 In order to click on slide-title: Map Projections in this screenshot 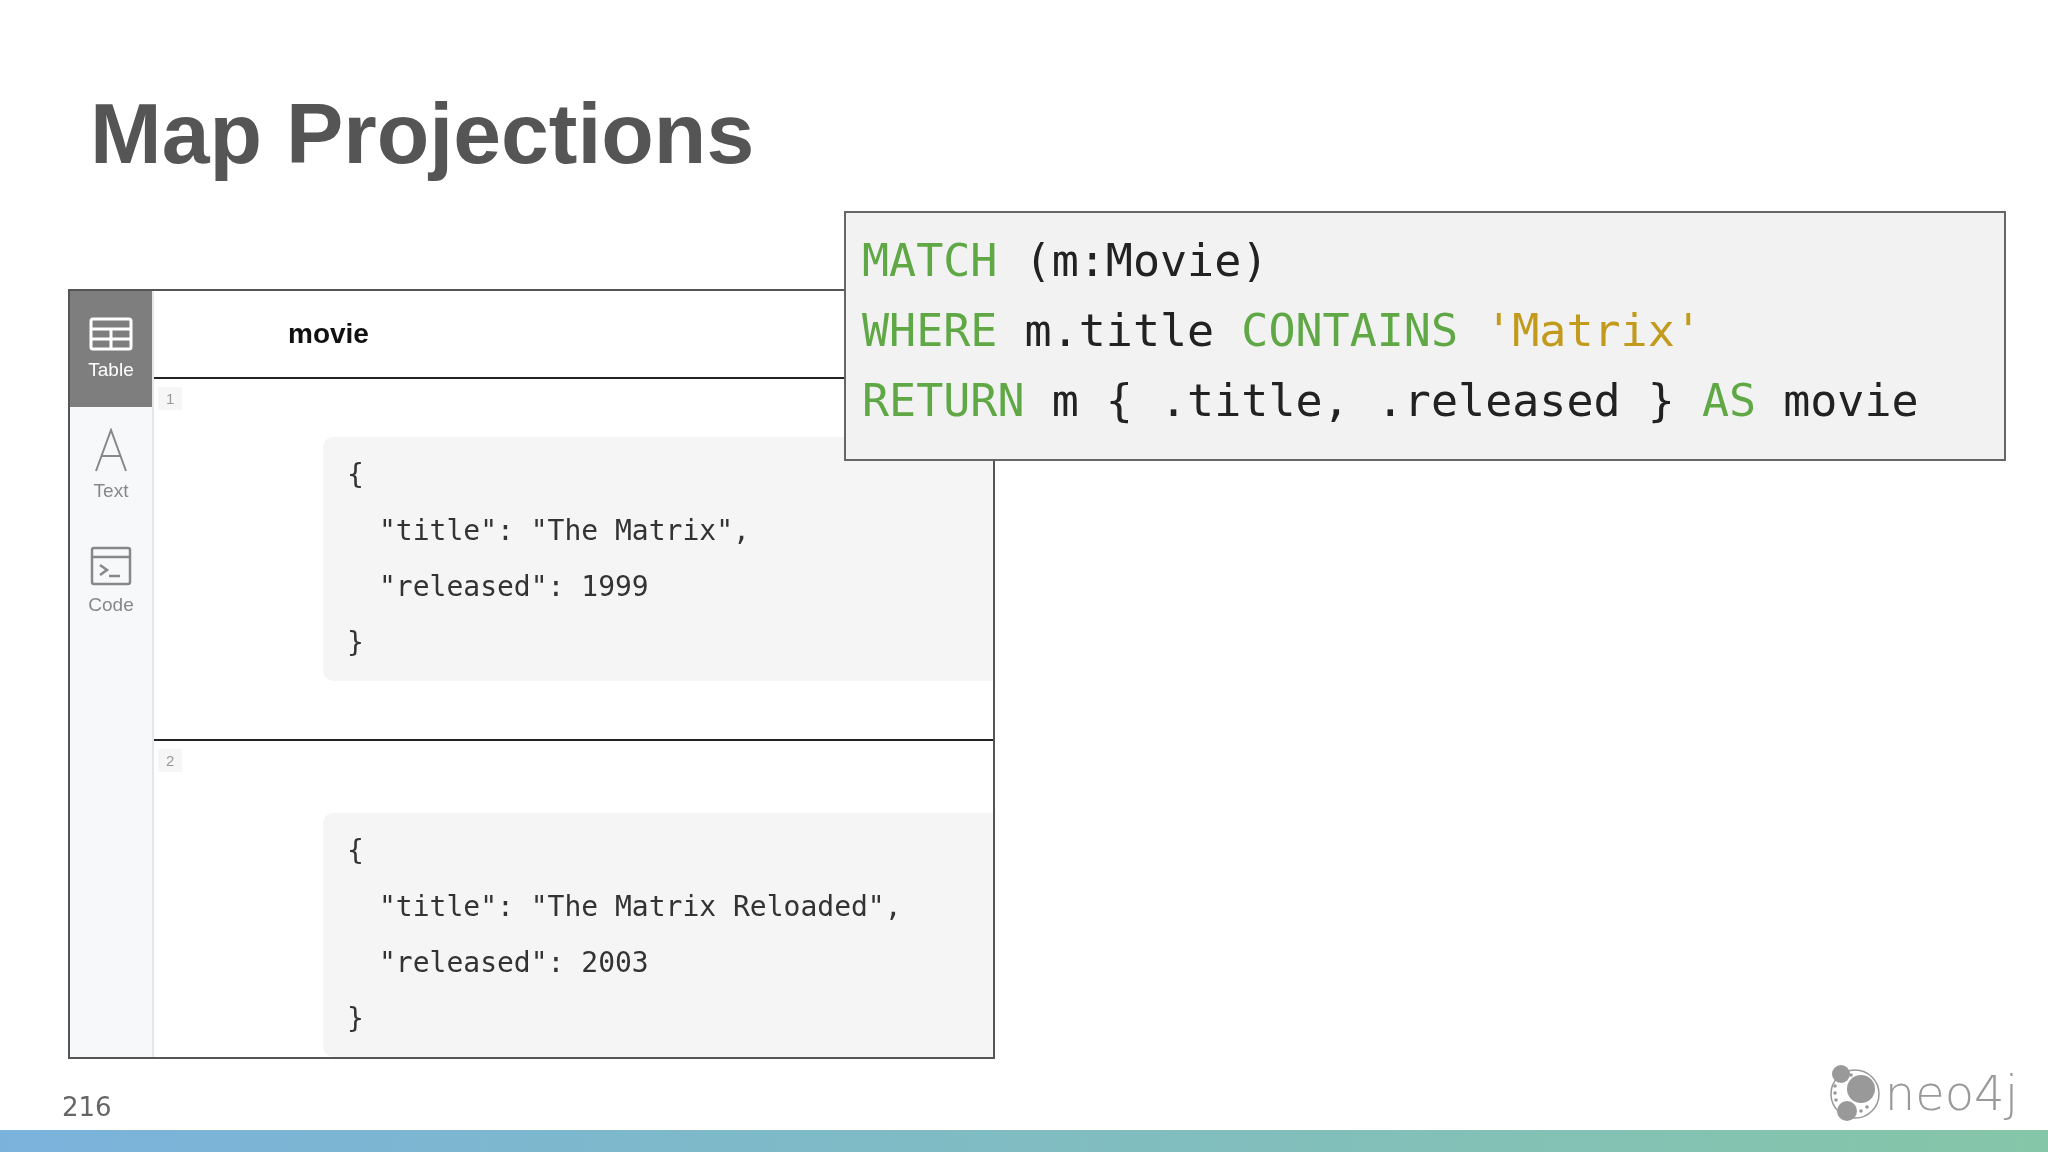, I will do `click(422, 133)`.